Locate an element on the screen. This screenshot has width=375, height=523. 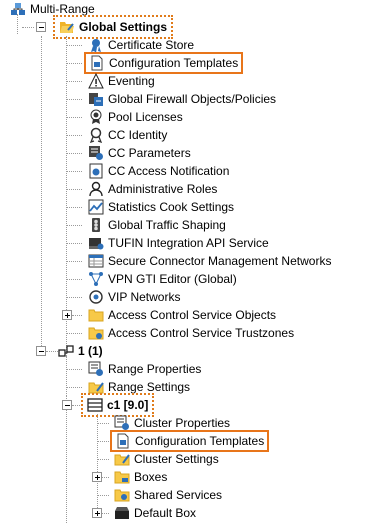
vip-networks-icon is located at coordinates (96, 297).